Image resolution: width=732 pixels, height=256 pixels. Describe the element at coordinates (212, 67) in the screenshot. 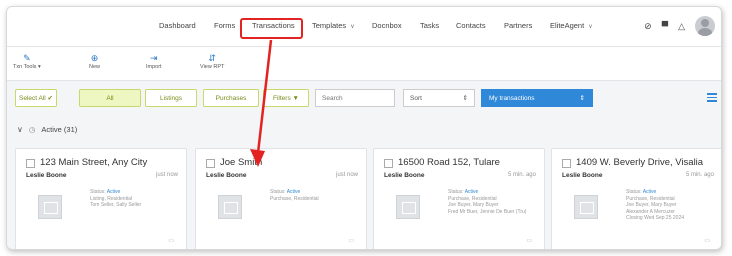

I see `view-rpt-label: View RPT` at that location.